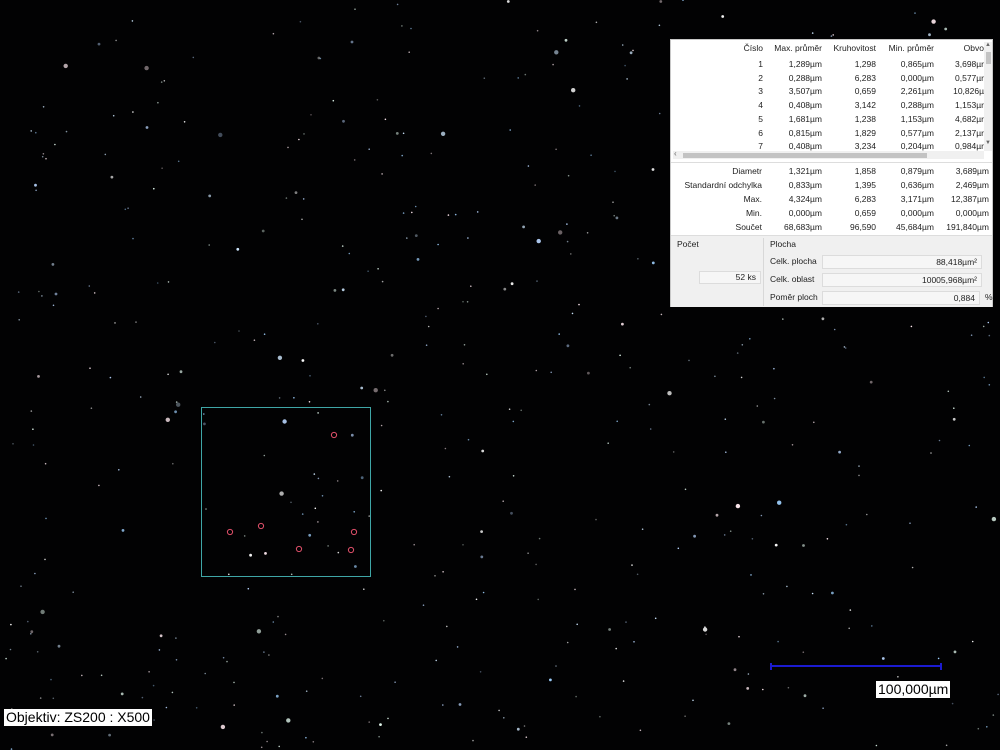 The width and height of the screenshot is (1000, 750). Describe the element at coordinates (828, 78) in the screenshot. I see `table-row: 2 0,288µm 6,283 0,000µm 0,577µr` at that location.